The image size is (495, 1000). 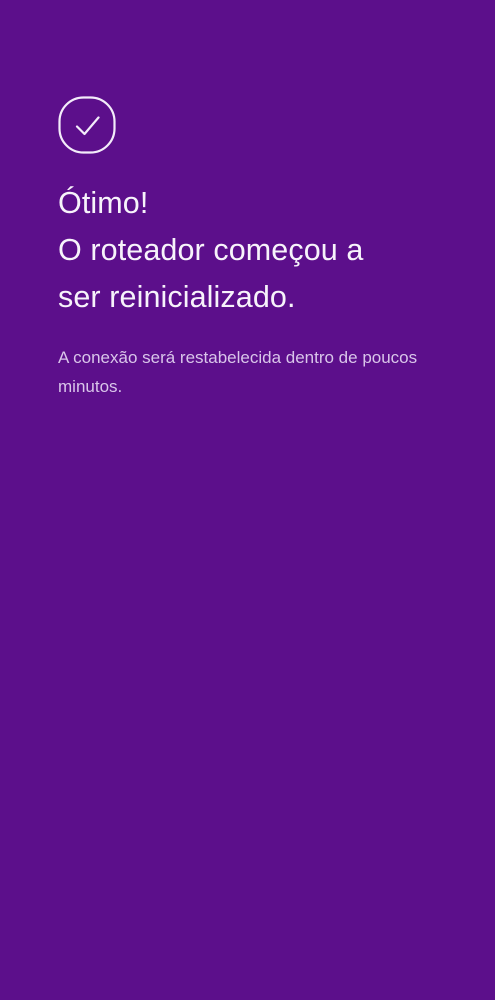 I want to click on check-circle-icon, so click(x=87, y=125).